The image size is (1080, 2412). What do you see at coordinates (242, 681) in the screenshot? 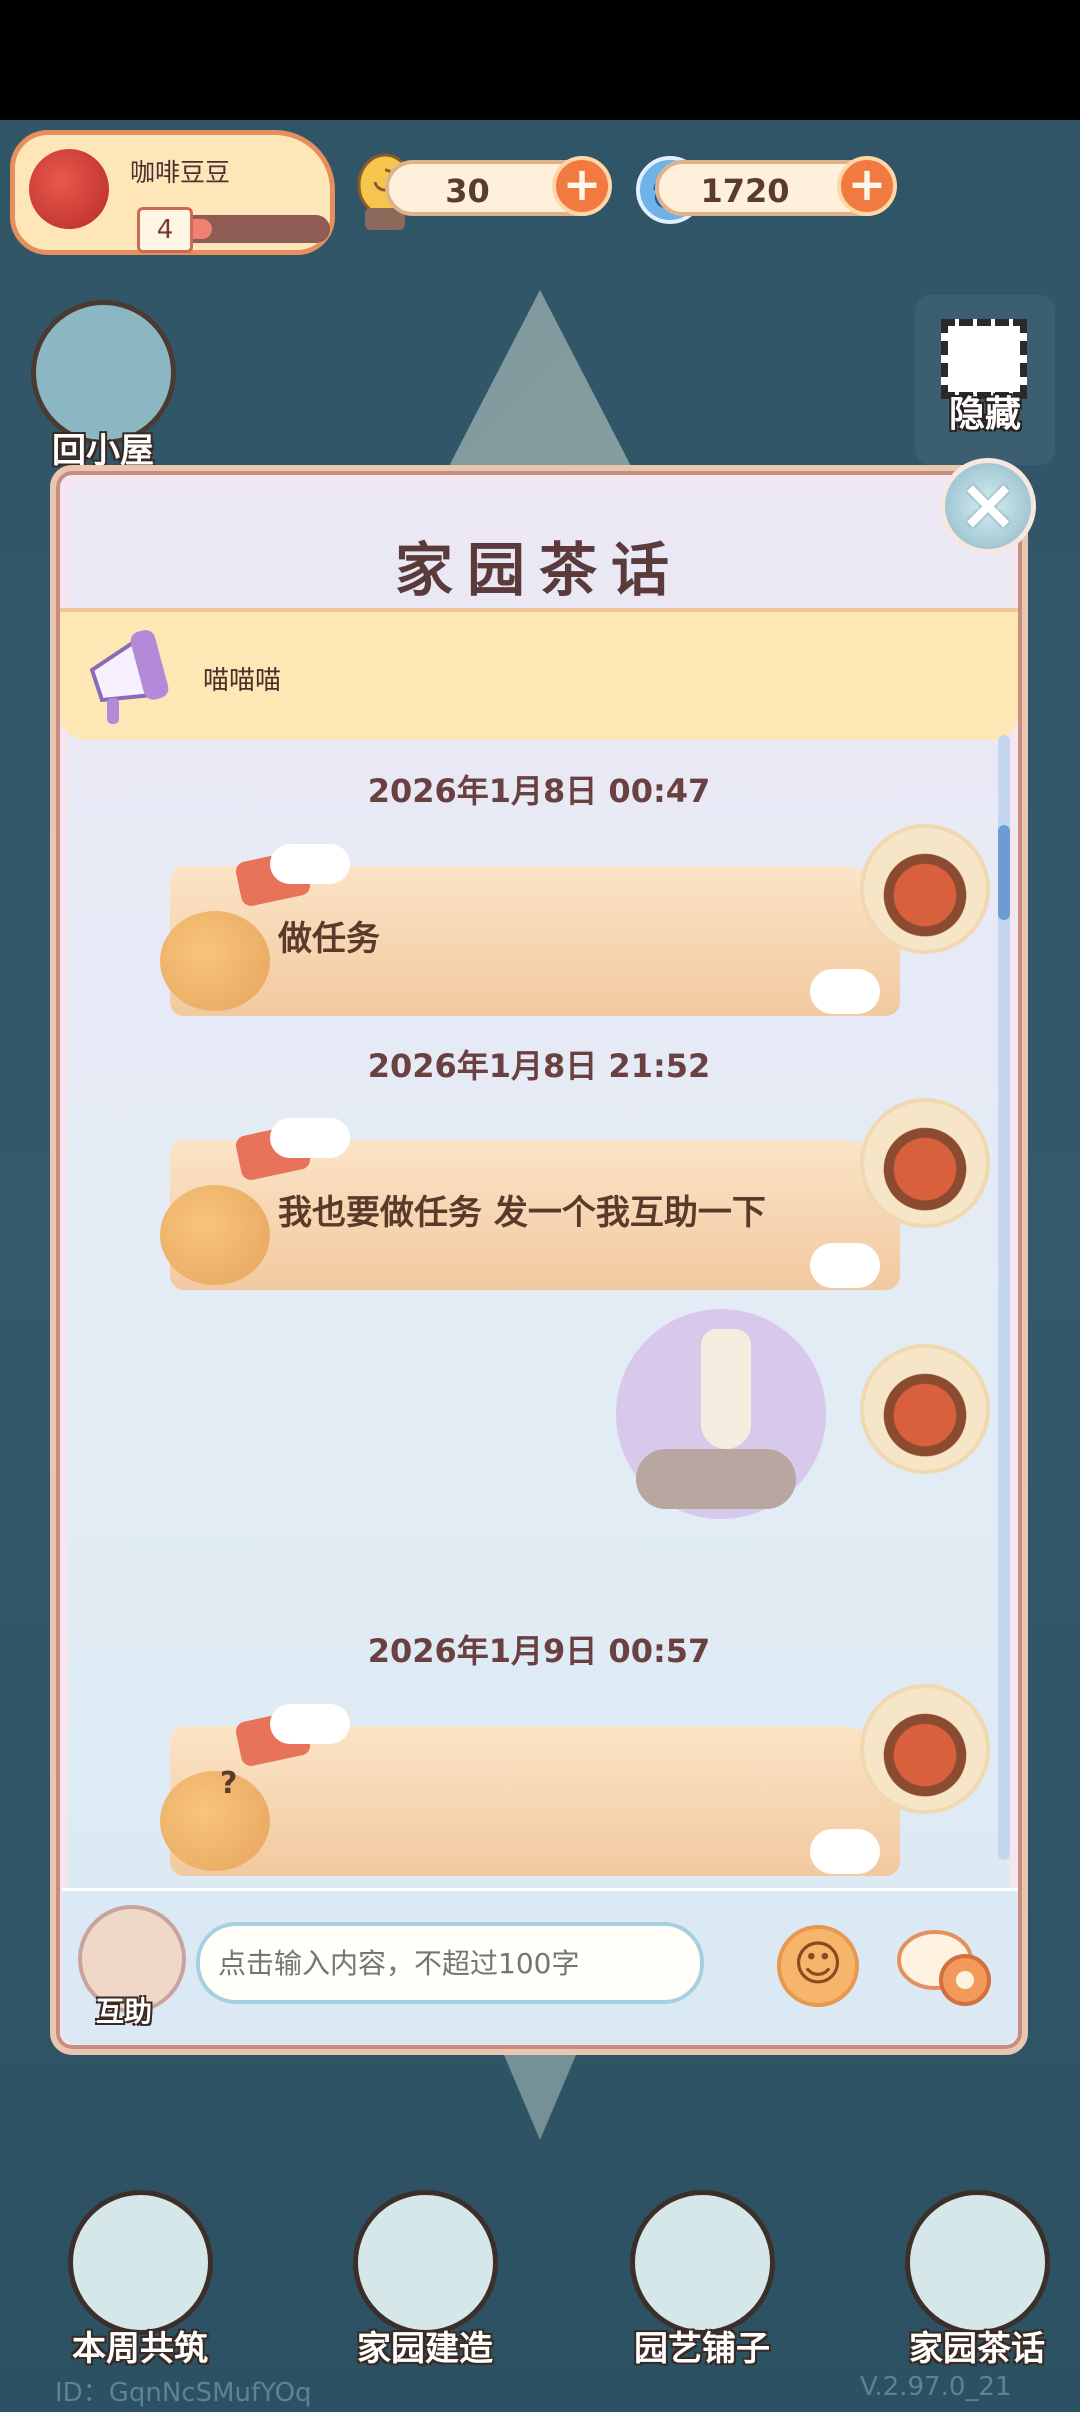
I see `announcement-text: 喵喵喵` at bounding box center [242, 681].